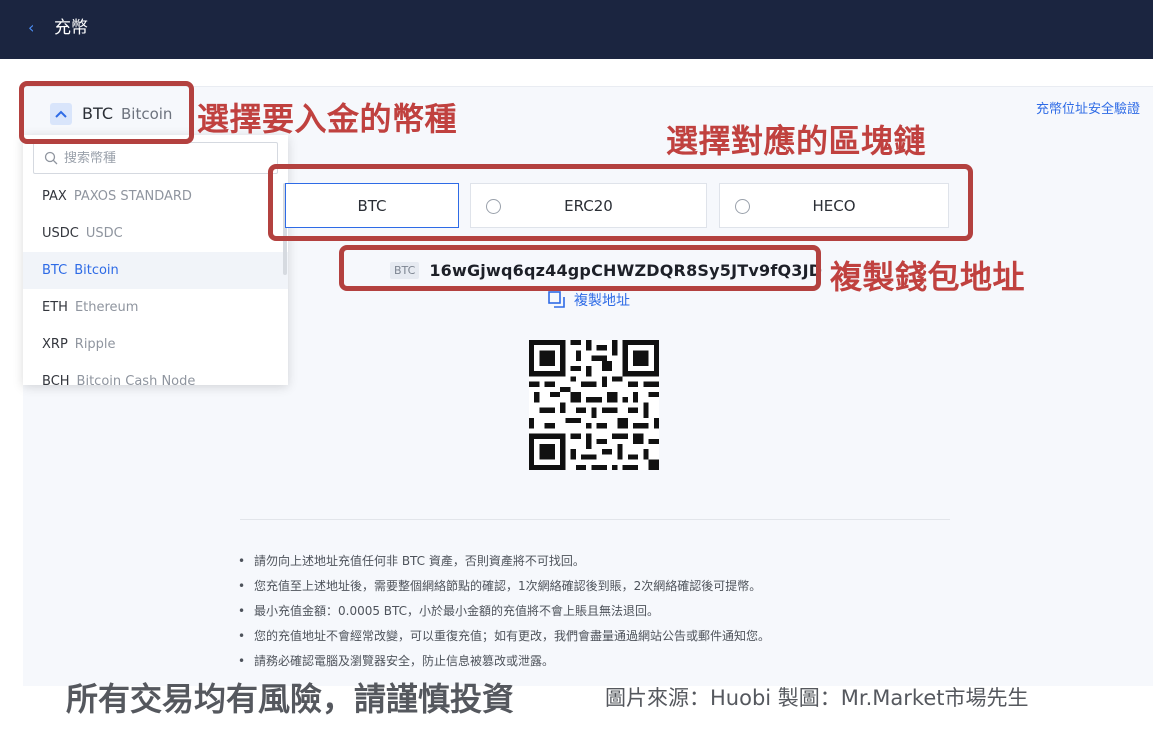  What do you see at coordinates (31, 28) in the screenshot?
I see `back-chevron-icon: ‹` at bounding box center [31, 28].